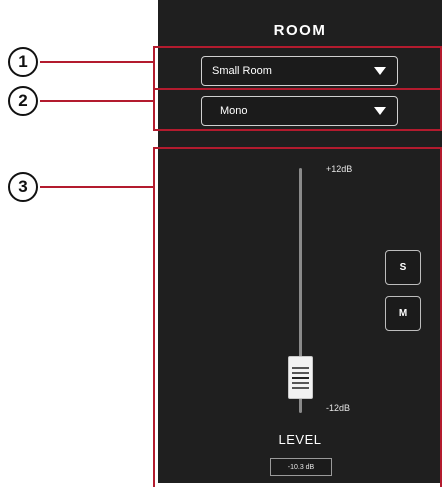  I want to click on callout-number-2: 2, so click(23, 101).